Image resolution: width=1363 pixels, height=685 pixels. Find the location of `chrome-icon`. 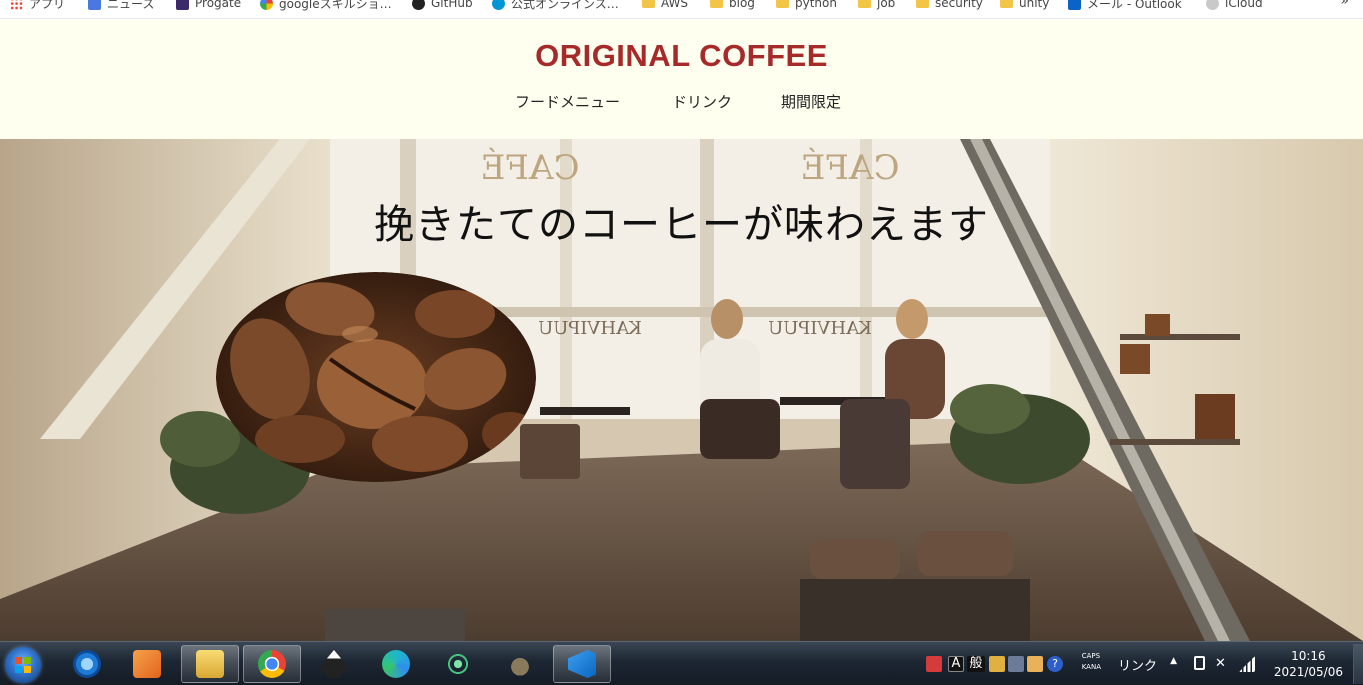

chrome-icon is located at coordinates (272, 664).